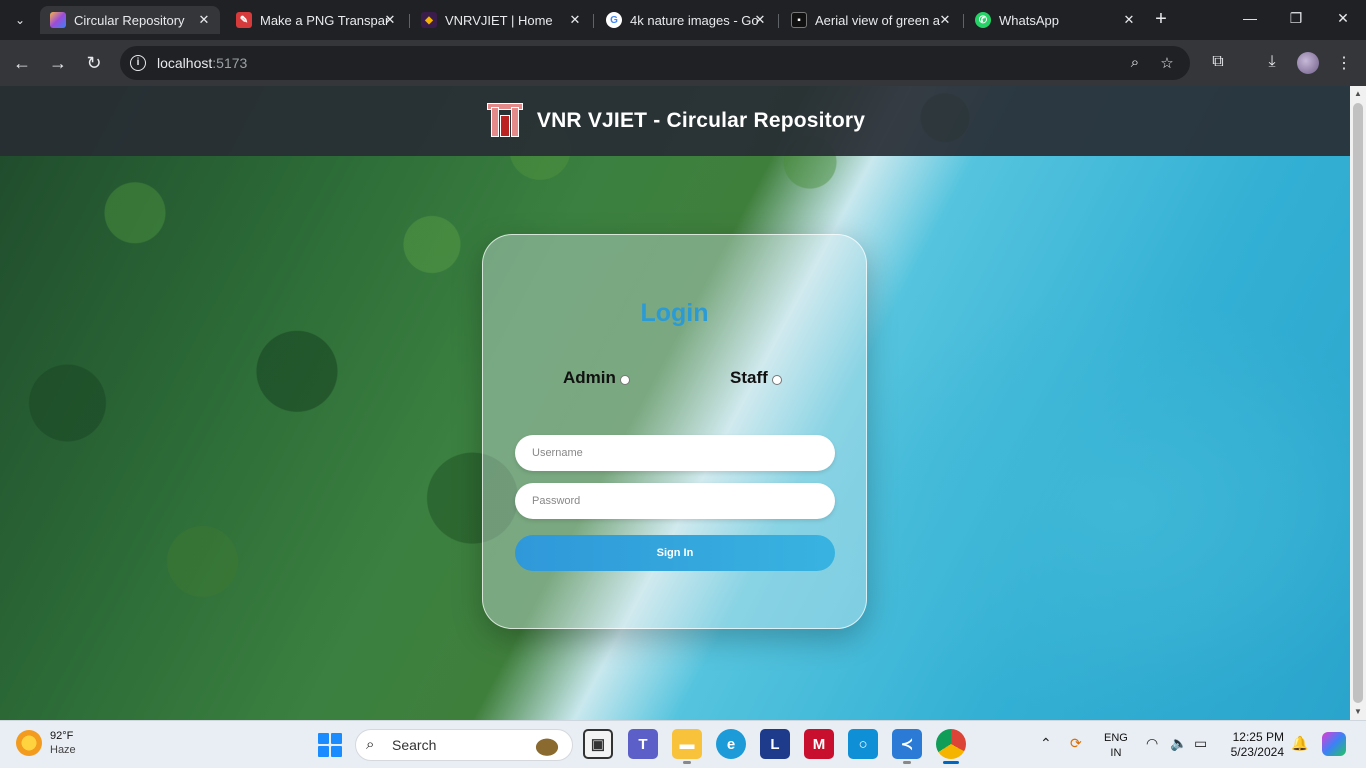  I want to click on login-heading: Login, so click(674, 313).